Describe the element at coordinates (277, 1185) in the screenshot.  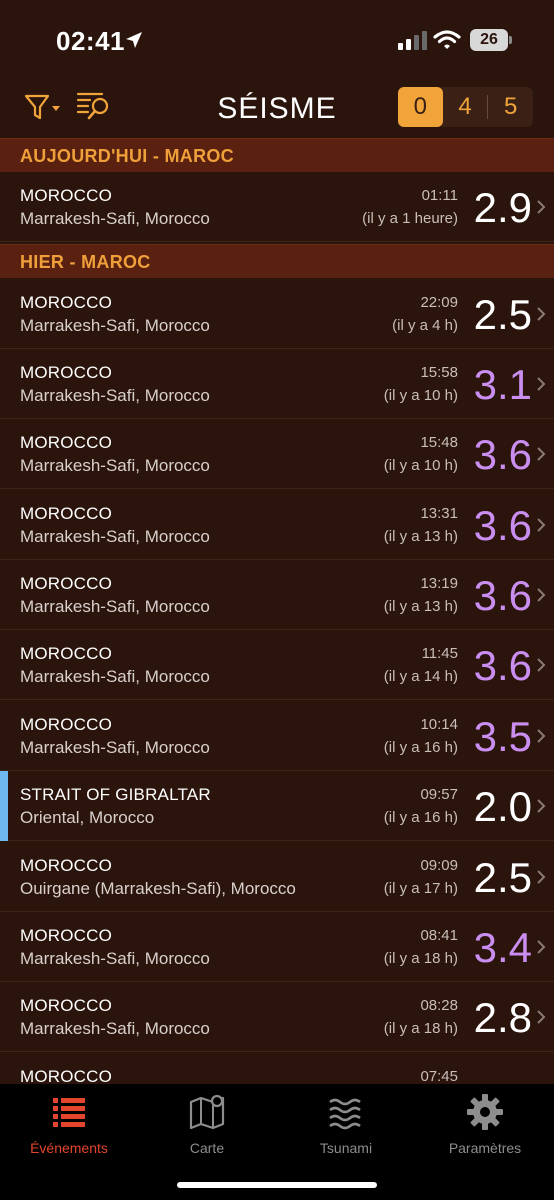
I see `home-indicator` at that location.